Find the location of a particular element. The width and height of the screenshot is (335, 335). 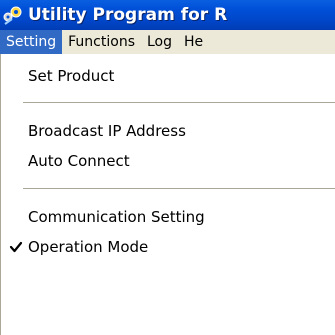

menu-item-label: Operation Mode is located at coordinates (88, 247).